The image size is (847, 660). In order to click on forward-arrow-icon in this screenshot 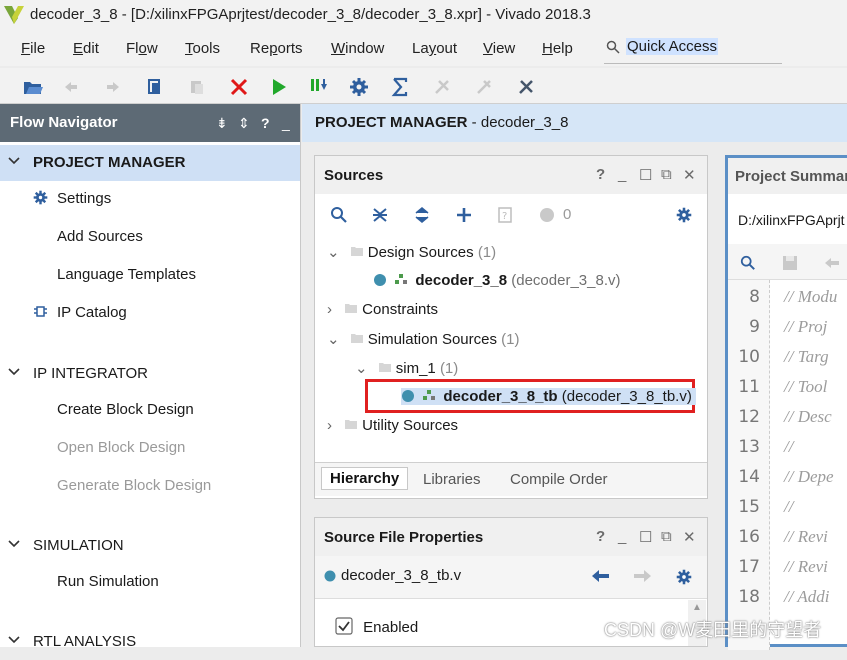, I will do `click(642, 576)`.